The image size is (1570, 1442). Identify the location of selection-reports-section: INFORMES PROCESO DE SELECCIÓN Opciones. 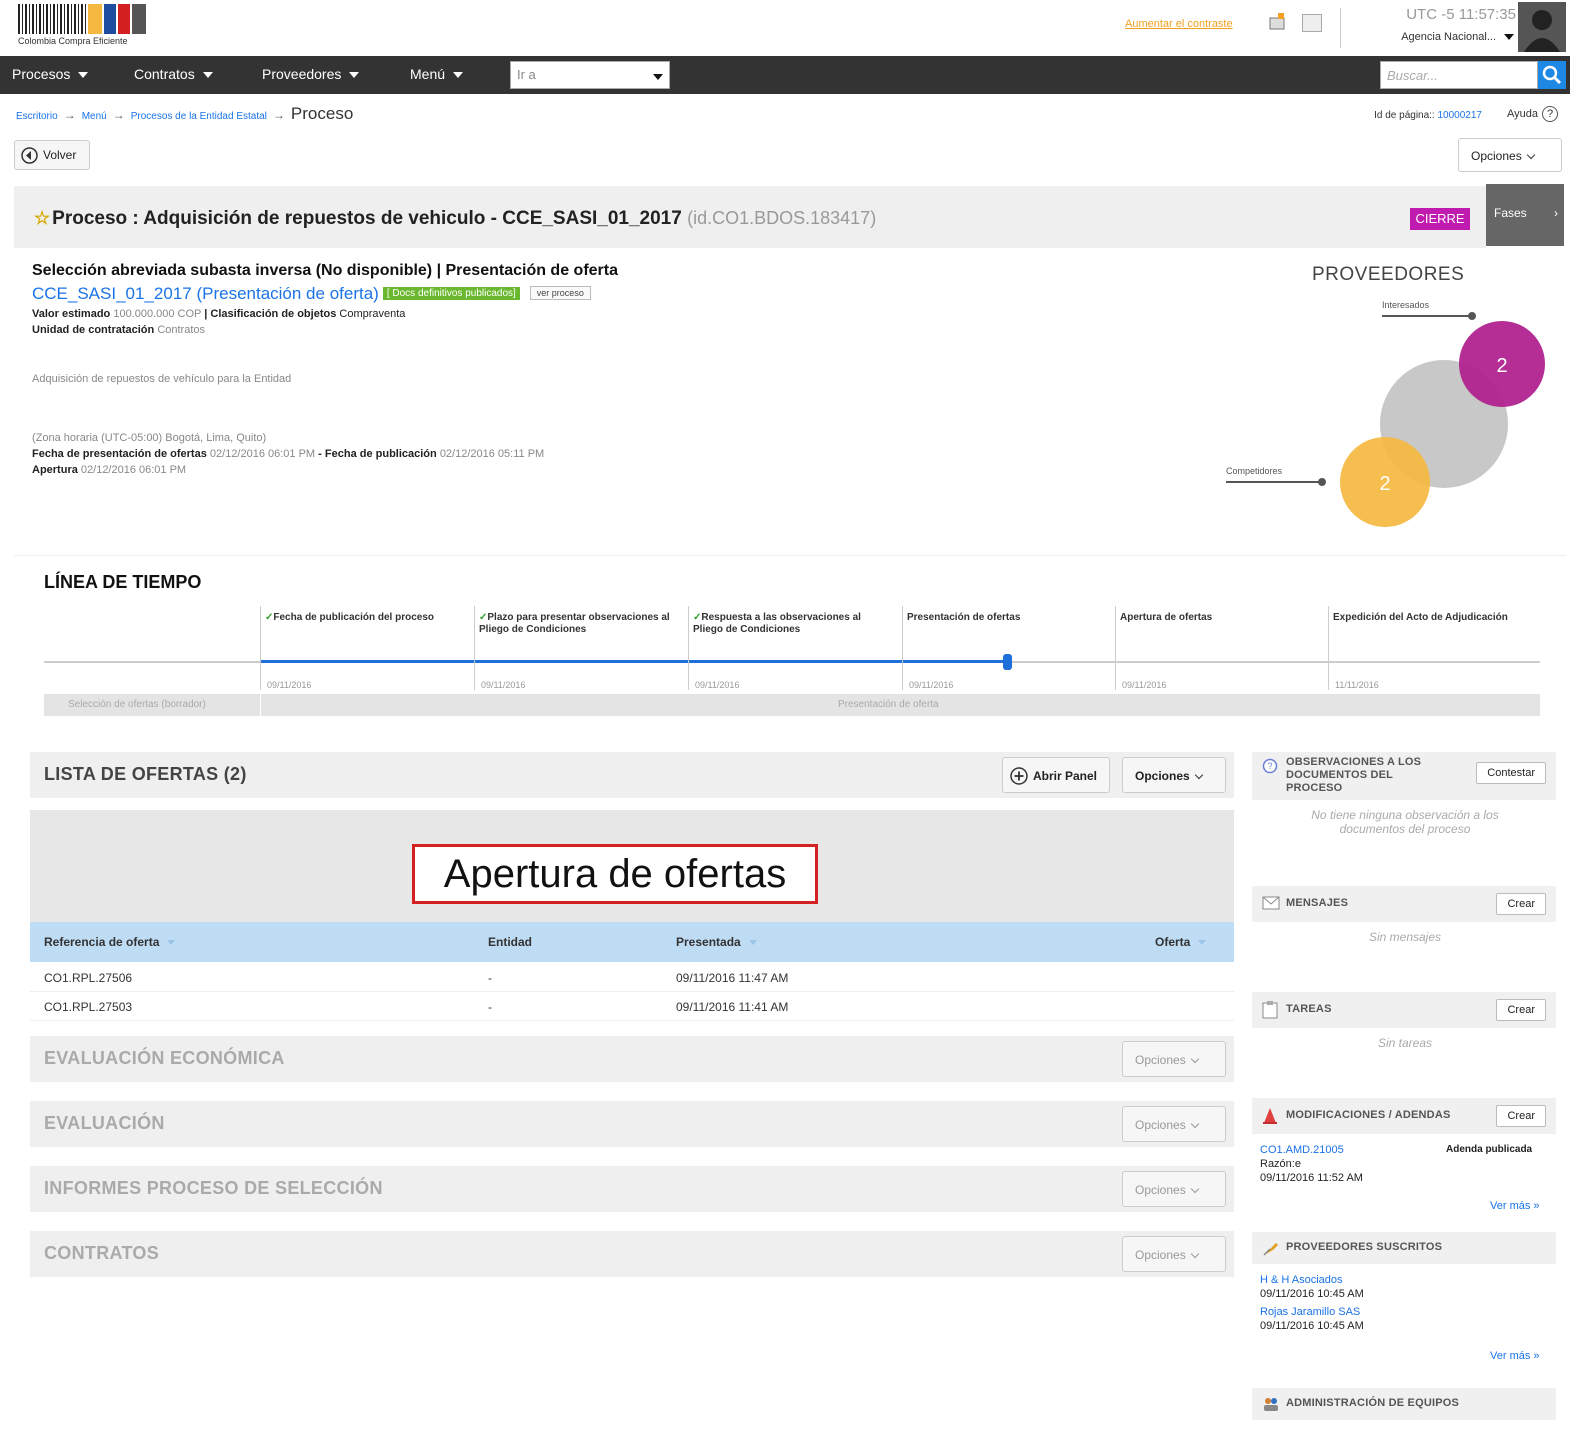
(632, 1189).